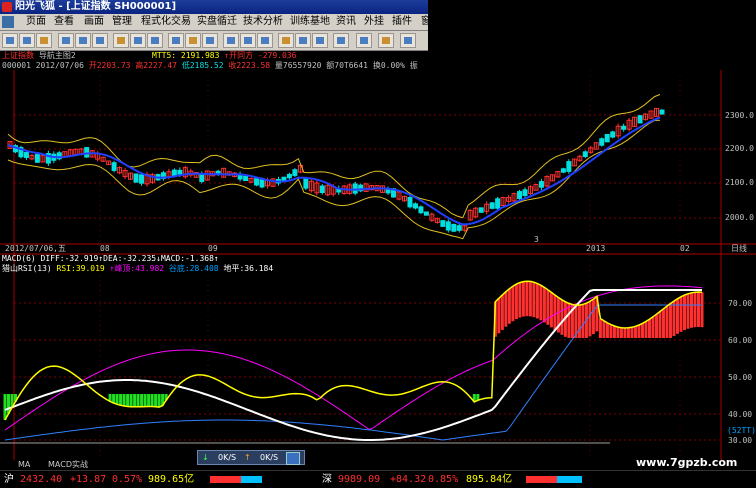 This screenshot has width=756, height=488. Describe the element at coordinates (68, 465) in the screenshot. I see `tab-macd-practice: MACD实战` at that location.